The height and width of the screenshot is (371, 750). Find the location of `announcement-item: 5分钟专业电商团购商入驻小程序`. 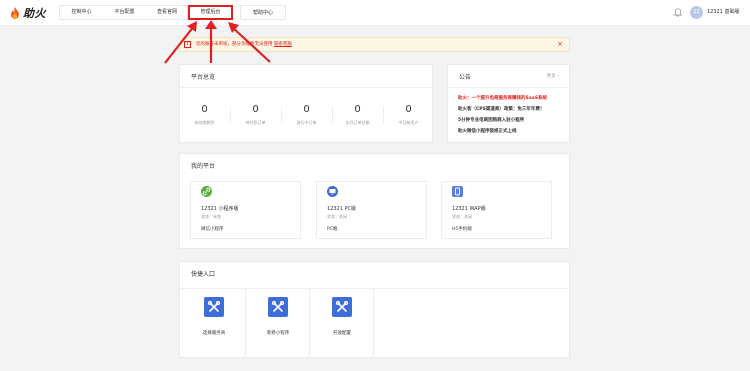

announcement-item: 5分钟专业电商团购商入驻小程序 is located at coordinates (491, 120).